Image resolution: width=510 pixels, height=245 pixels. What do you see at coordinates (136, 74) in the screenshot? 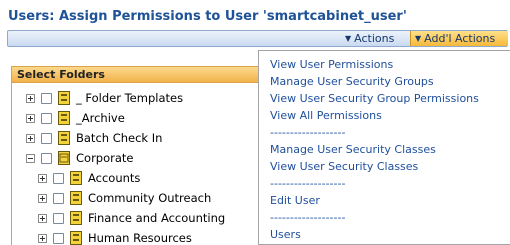
I see `folder-panel-header: Select Folders` at bounding box center [136, 74].